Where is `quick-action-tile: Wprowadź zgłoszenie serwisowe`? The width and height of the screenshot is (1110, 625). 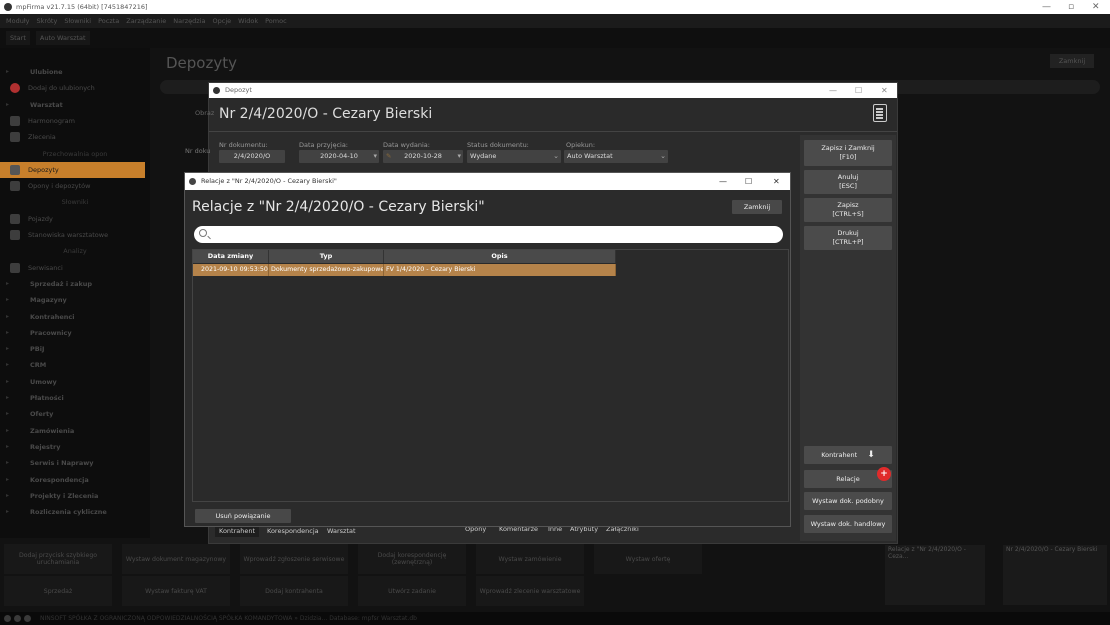 quick-action-tile: Wprowadź zgłoszenie serwisowe is located at coordinates (294, 559).